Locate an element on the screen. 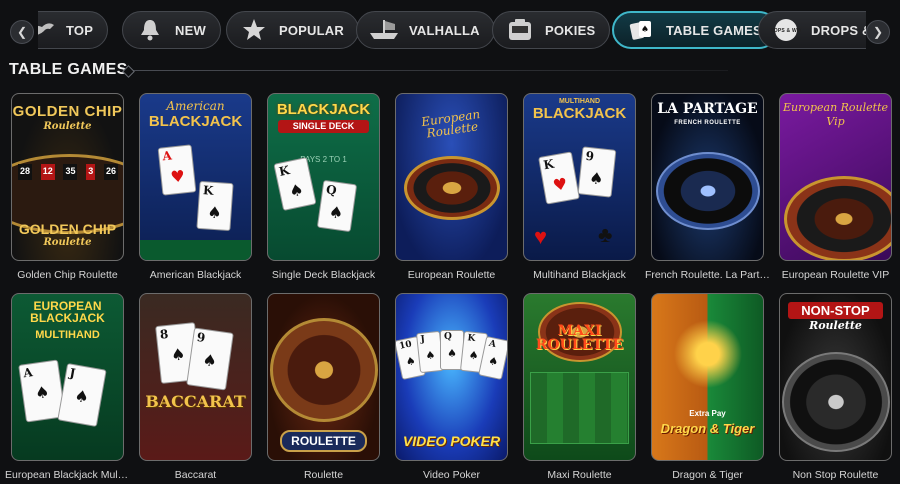 Image resolution: width=900 pixels, height=484 pixels. game-title: Non Stop Roulette is located at coordinates (835, 475).